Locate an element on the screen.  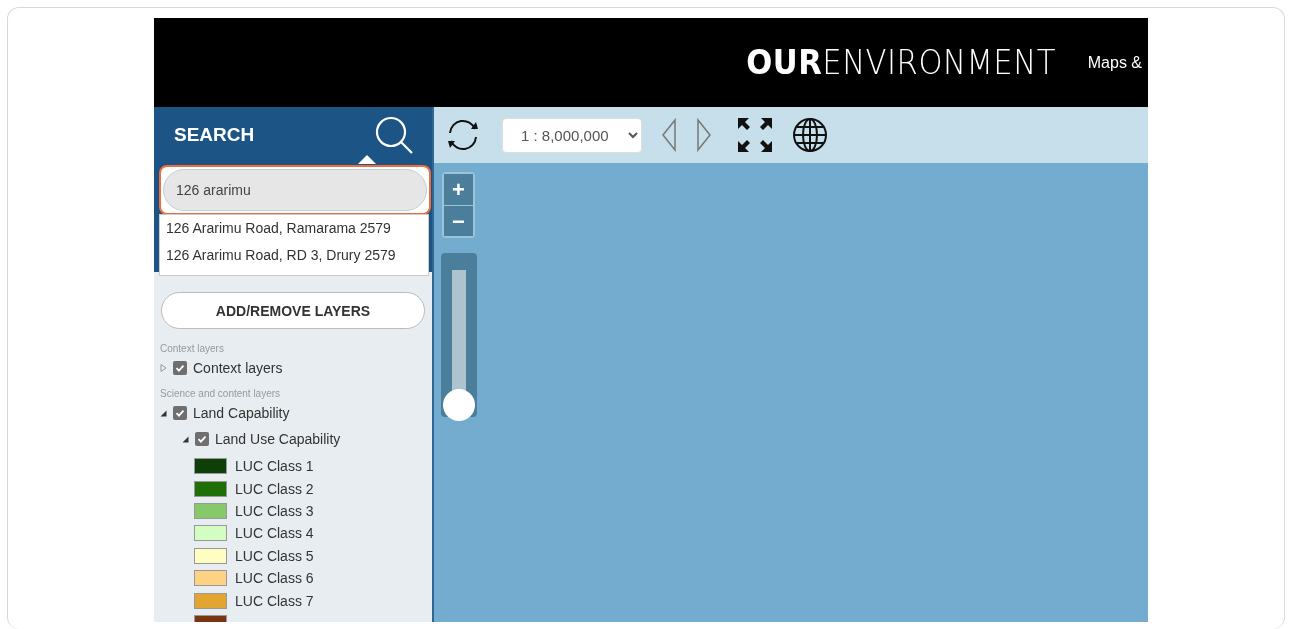
legend-label: LUC Class 4 is located at coordinates (274, 533).